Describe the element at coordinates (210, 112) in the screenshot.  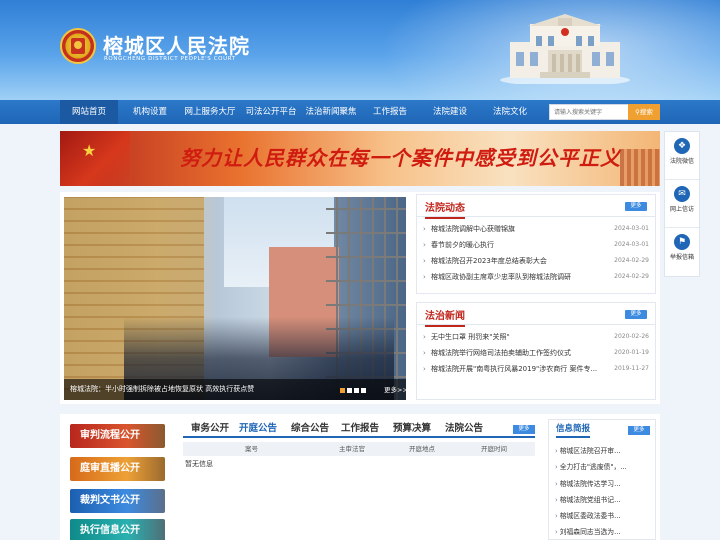
I see `nav-online-service: 网上服务大厅` at that location.